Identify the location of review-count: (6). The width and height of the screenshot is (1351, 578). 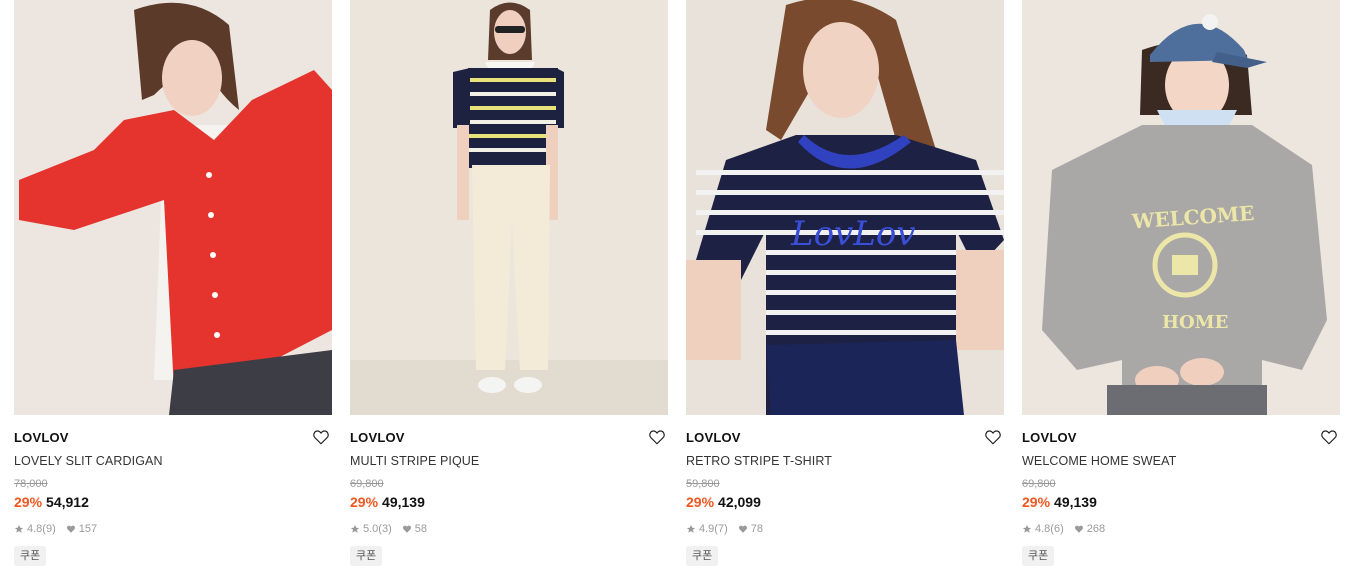
(1057, 529).